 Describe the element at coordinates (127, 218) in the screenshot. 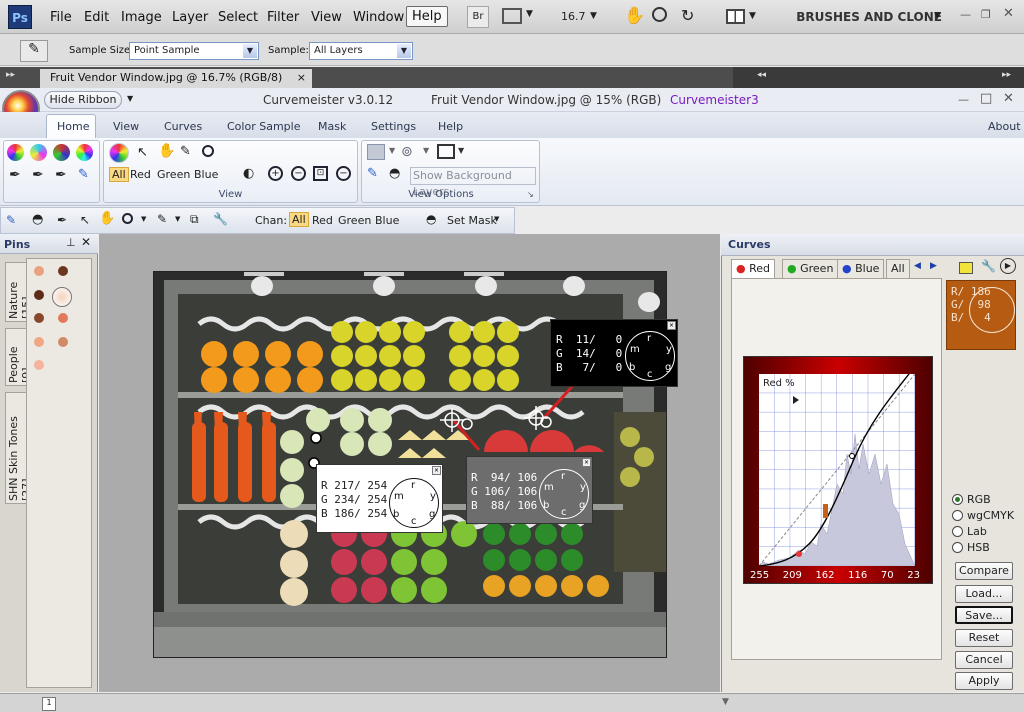

I see `magnifier-icon` at that location.